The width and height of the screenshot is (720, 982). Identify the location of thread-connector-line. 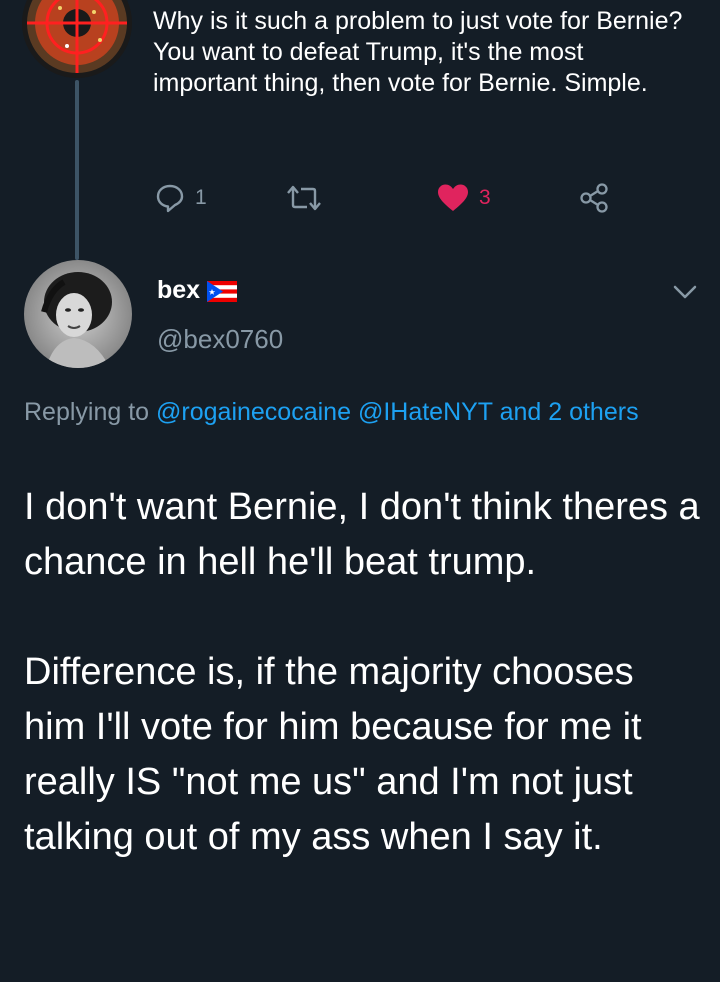
(77, 170).